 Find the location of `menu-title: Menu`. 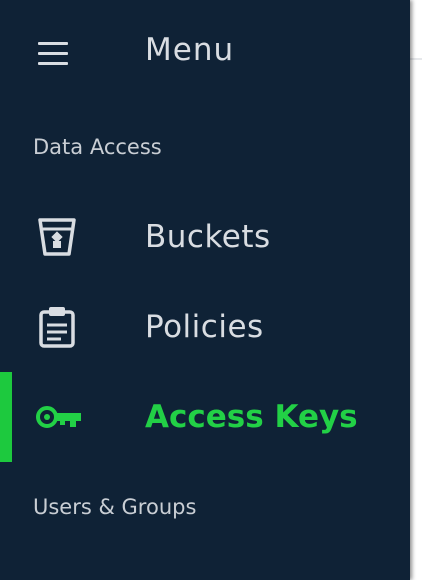

menu-title: Menu is located at coordinates (190, 50).